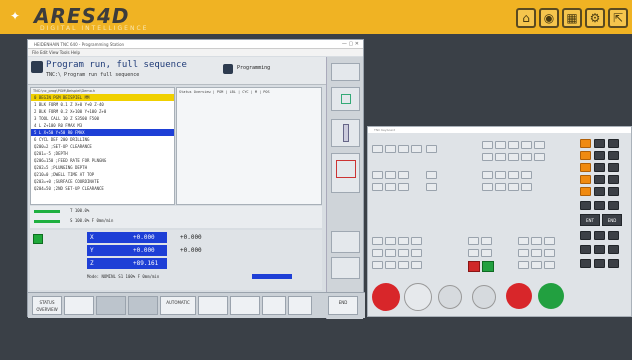 This screenshot has width=632, height=360. I want to click on rapid-override-knob, so click(484, 297).